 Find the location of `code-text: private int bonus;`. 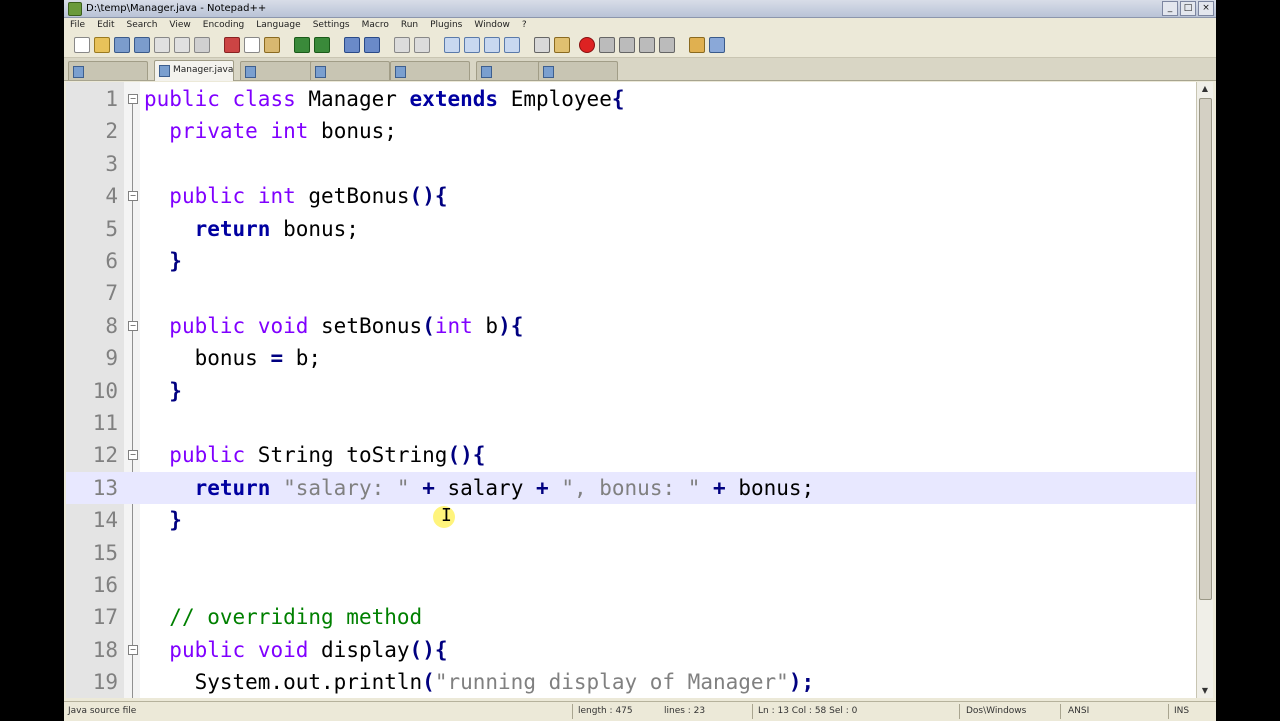

code-text: private int bonus; is located at coordinates (270, 131).